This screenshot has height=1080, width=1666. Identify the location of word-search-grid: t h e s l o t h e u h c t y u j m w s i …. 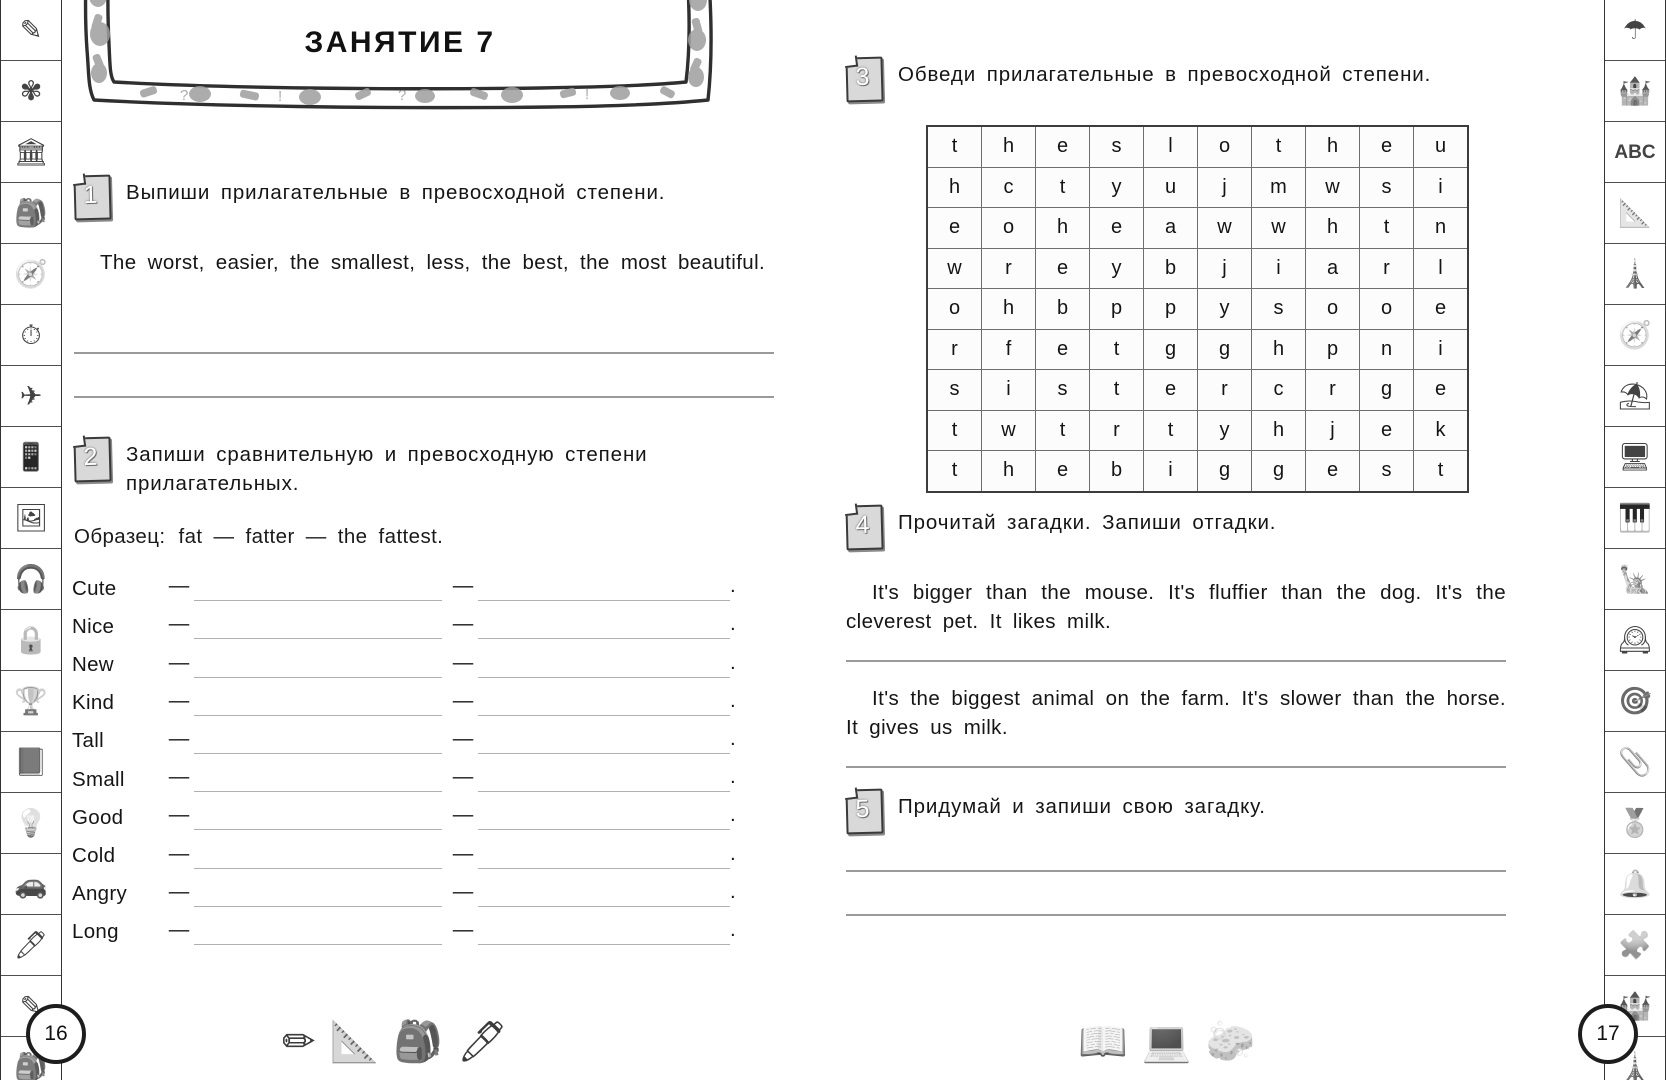
(1197, 309).